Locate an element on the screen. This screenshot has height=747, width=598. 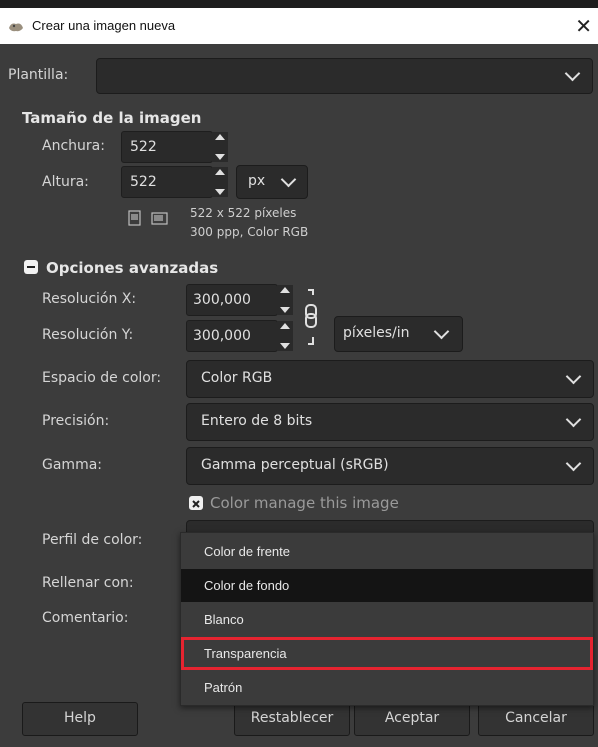
height-label: Altura: is located at coordinates (65, 182).